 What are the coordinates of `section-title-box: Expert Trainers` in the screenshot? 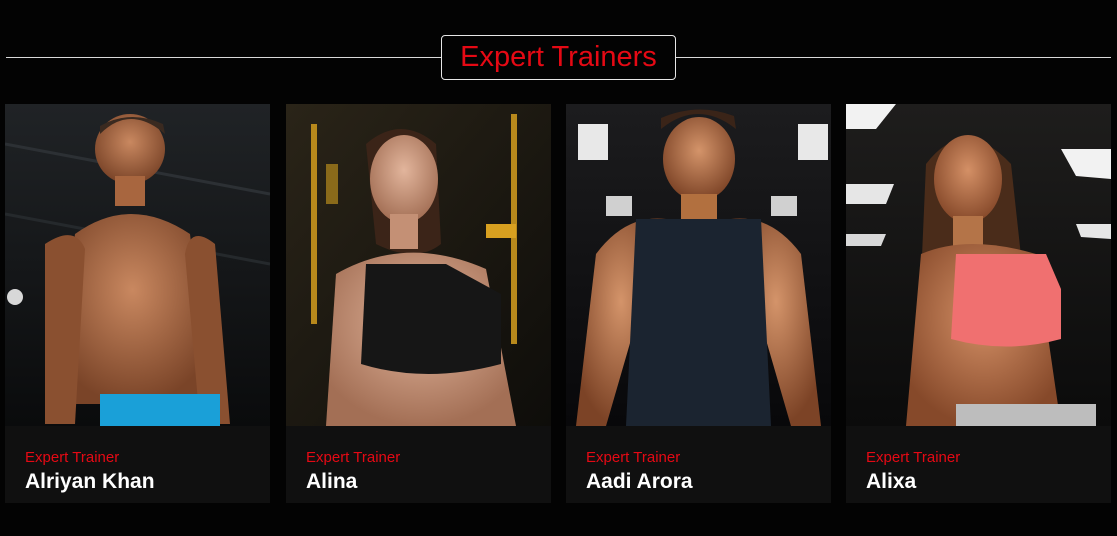 It's located at (558, 57).